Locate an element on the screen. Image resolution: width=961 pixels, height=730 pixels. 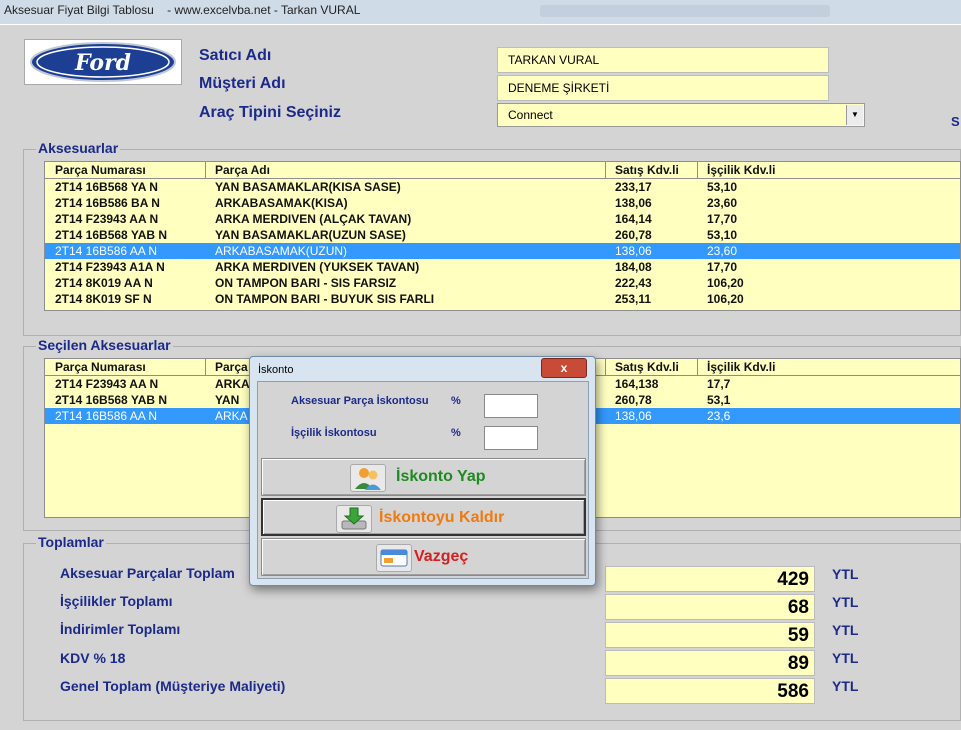
list-cell: 164,138 is located at coordinates (637, 384).